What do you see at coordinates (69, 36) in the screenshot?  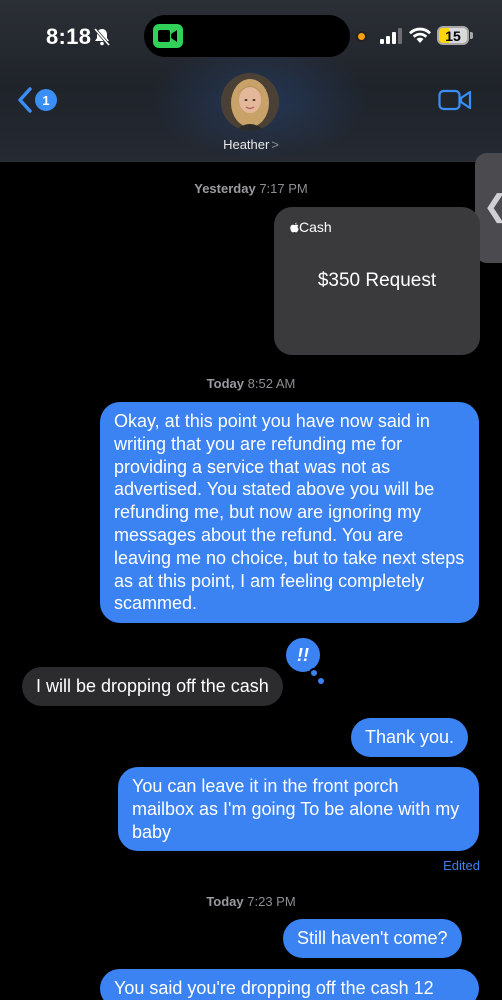 I see `status-time: 8:18` at bounding box center [69, 36].